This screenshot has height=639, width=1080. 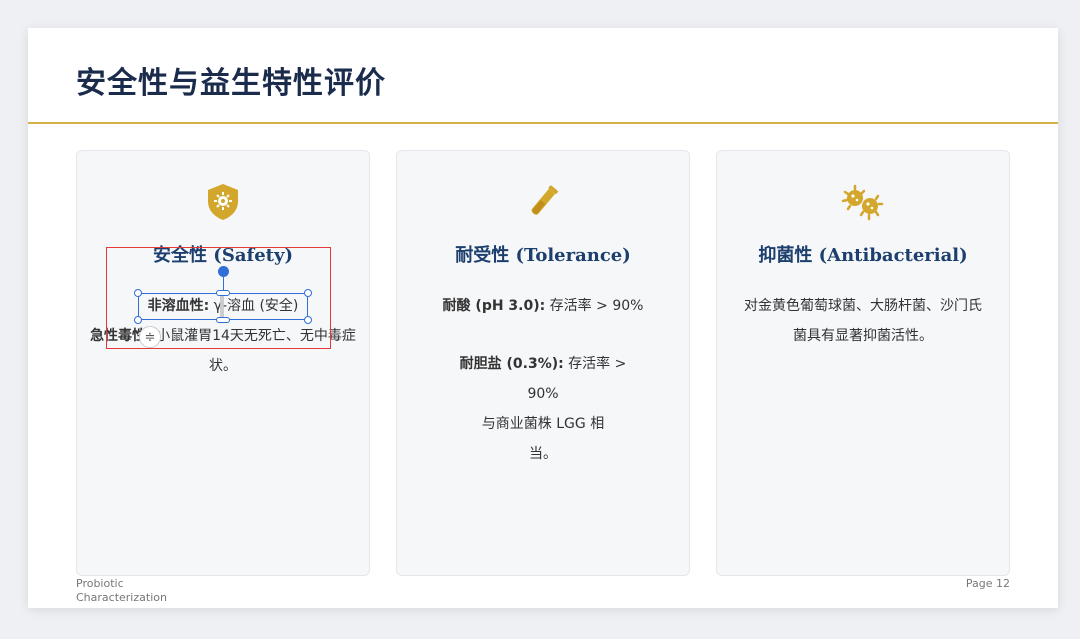 I want to click on page-number: Page 12, so click(x=987, y=583).